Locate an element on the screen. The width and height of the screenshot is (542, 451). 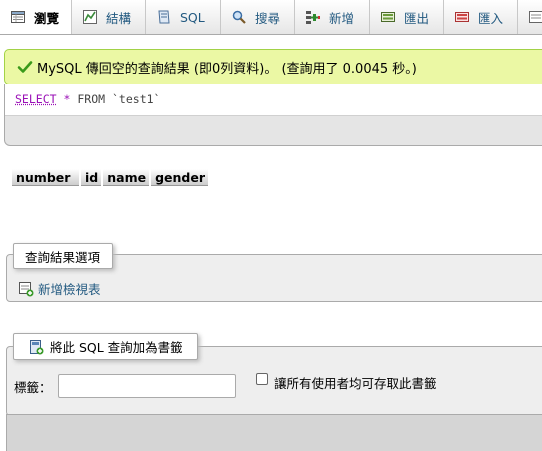
sql-query-box: SELECT * FROM `test1` is located at coordinates (273, 115).